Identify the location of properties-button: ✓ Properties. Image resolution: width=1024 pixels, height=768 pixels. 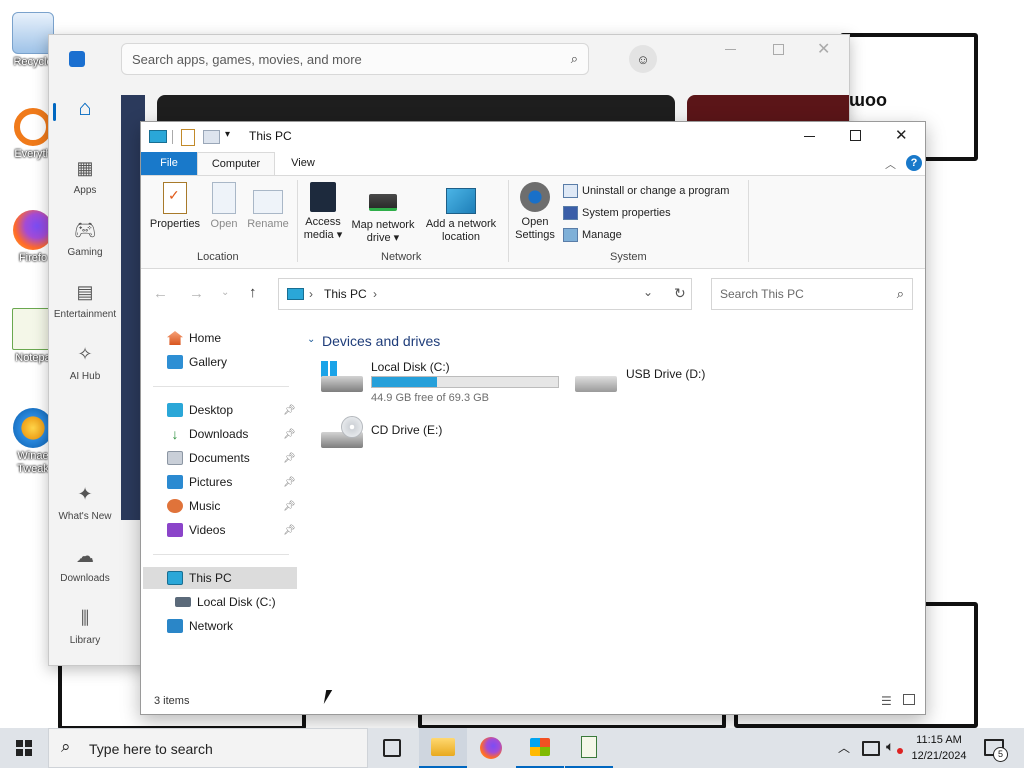
(175, 206).